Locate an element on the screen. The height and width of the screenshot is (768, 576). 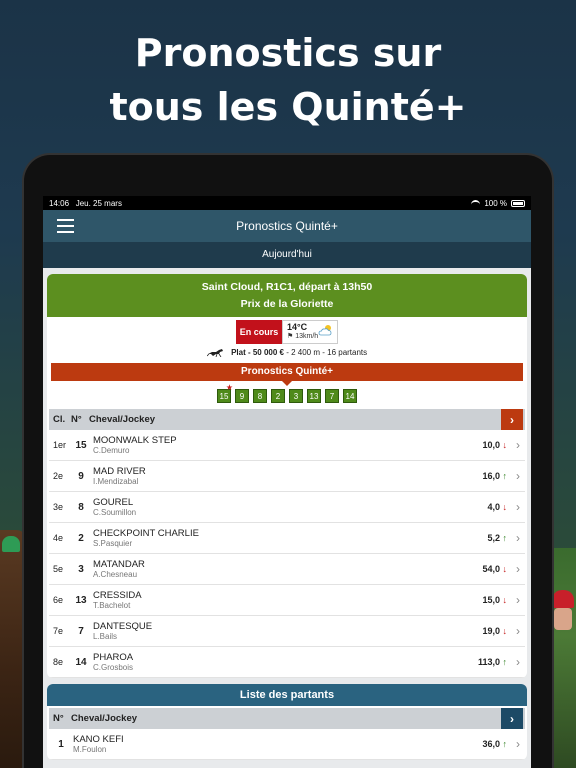
day-selector: Aujourd'hui is located at coordinates (287, 255).